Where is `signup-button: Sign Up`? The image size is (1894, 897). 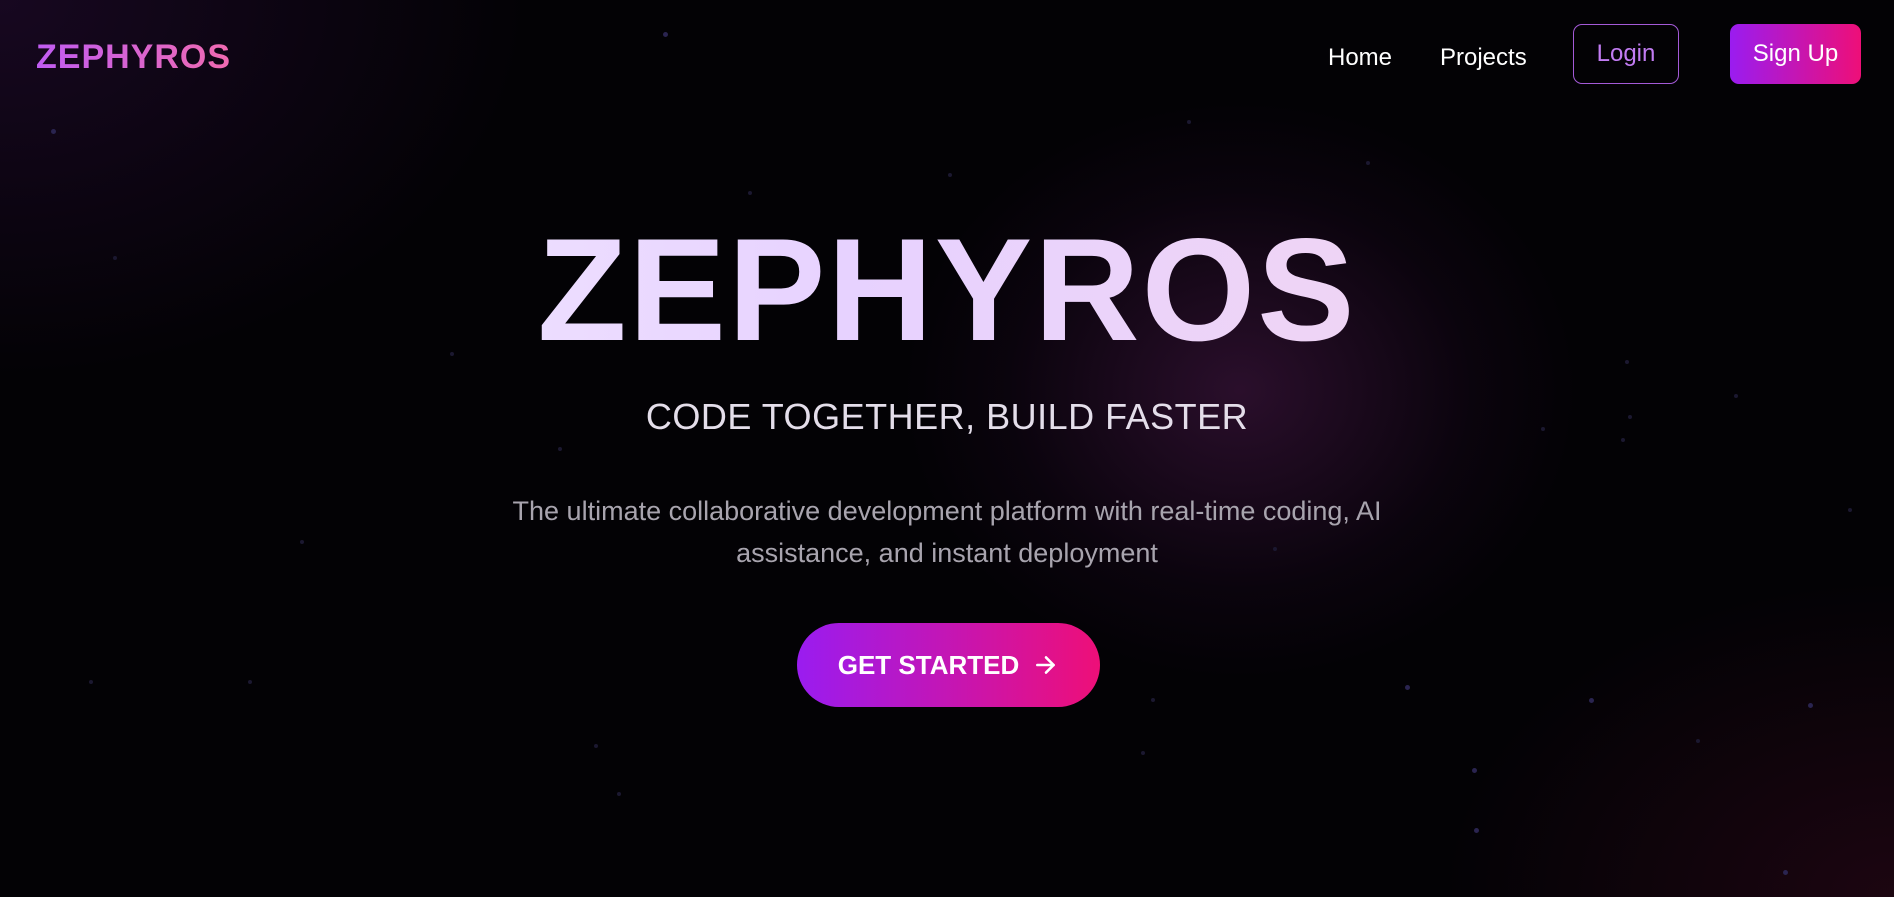 signup-button: Sign Up is located at coordinates (1795, 54).